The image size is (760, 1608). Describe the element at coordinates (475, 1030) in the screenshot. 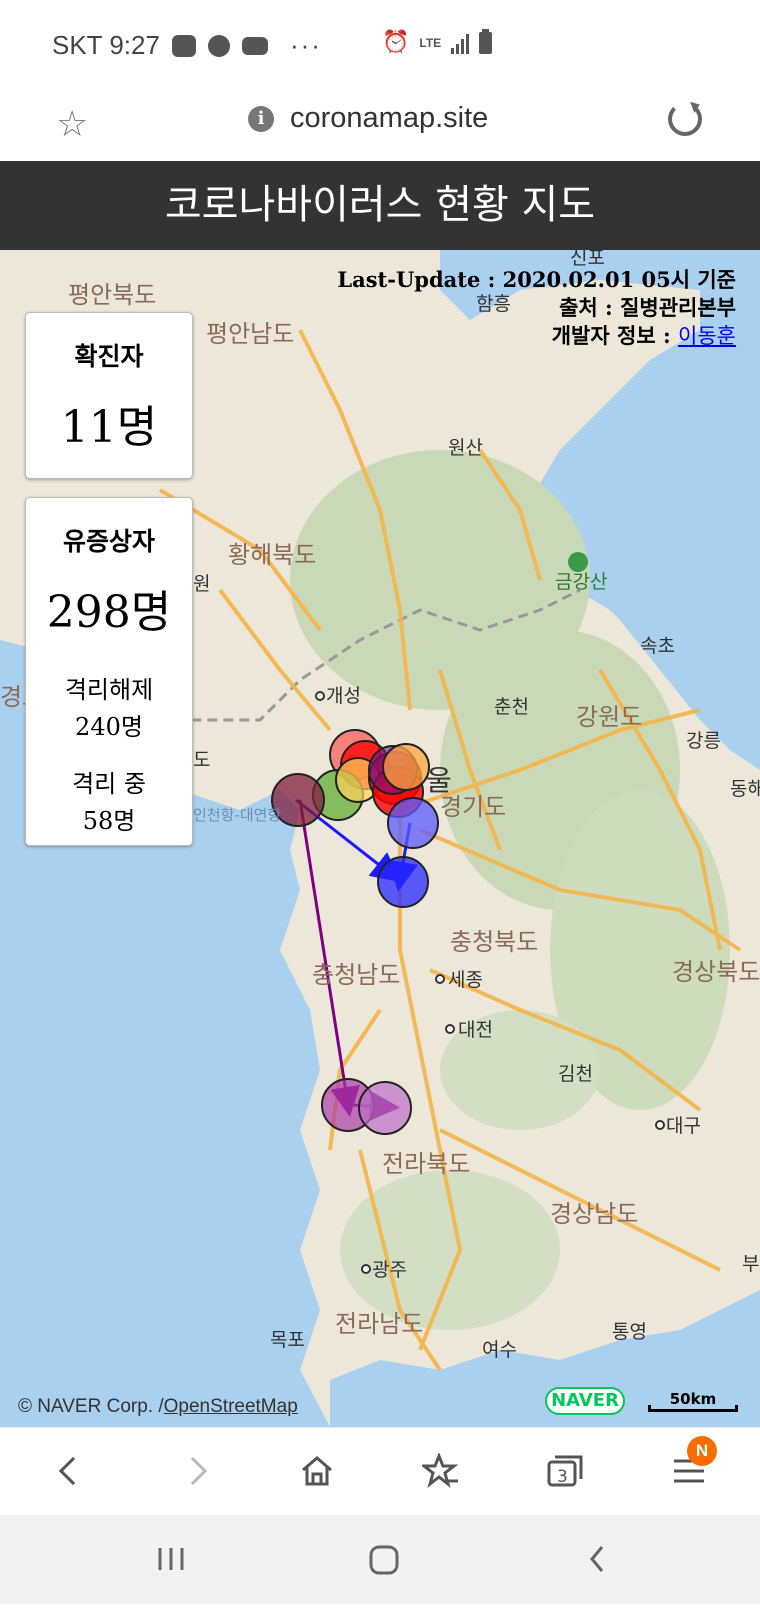

I see `label-daejeon: 대전` at that location.